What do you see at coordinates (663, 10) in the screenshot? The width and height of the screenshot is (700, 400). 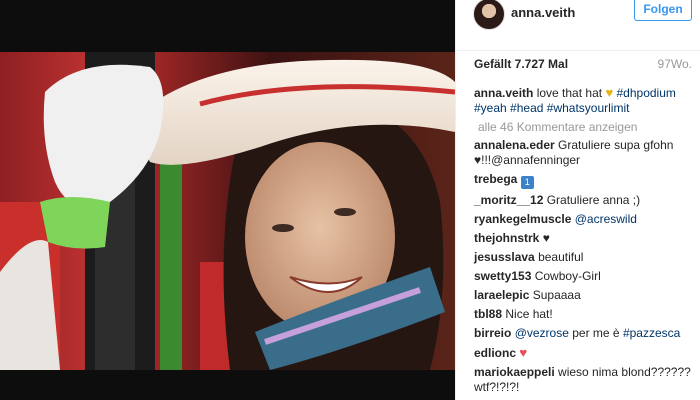 I see `follow-button: Folgen` at bounding box center [663, 10].